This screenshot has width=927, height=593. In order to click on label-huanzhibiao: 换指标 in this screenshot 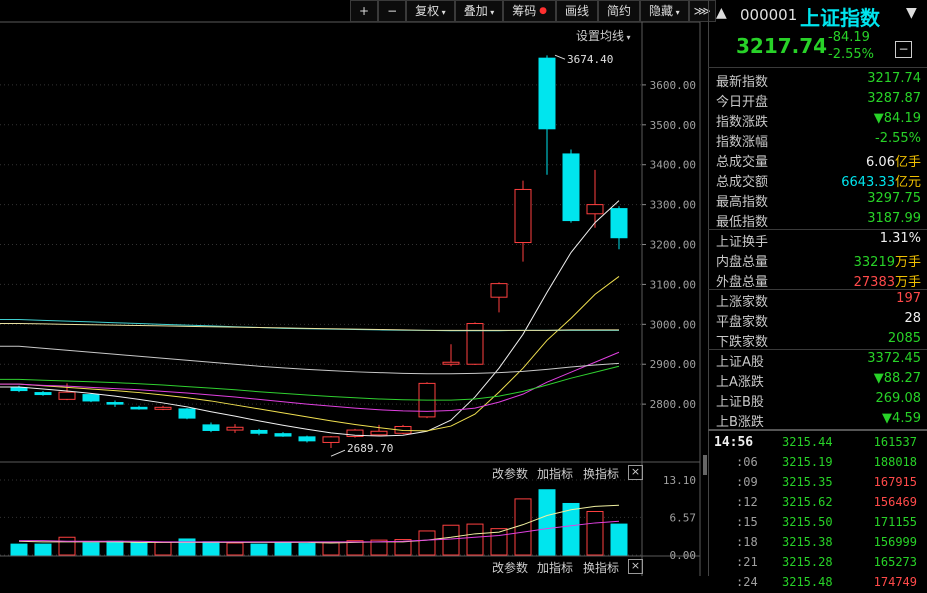, I will do `click(601, 473)`.